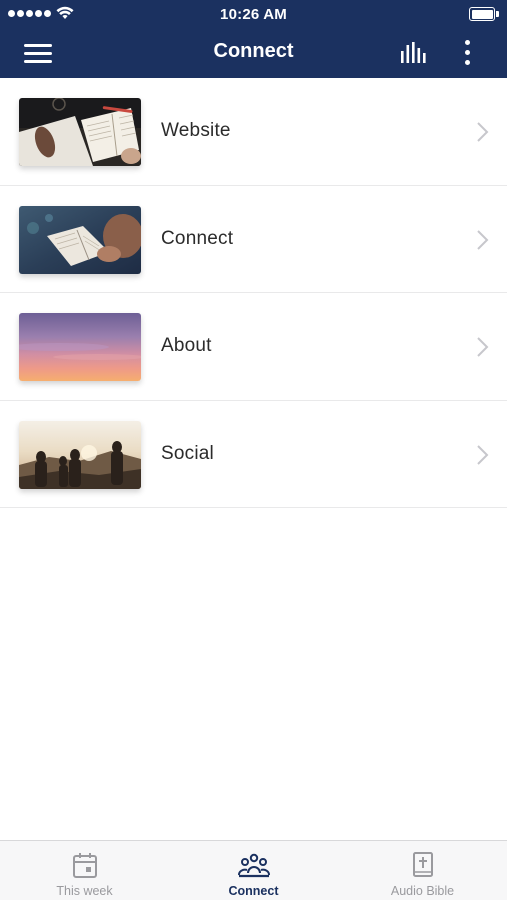  What do you see at coordinates (253, 239) in the screenshot?
I see `list-item-connect: Connect` at bounding box center [253, 239].